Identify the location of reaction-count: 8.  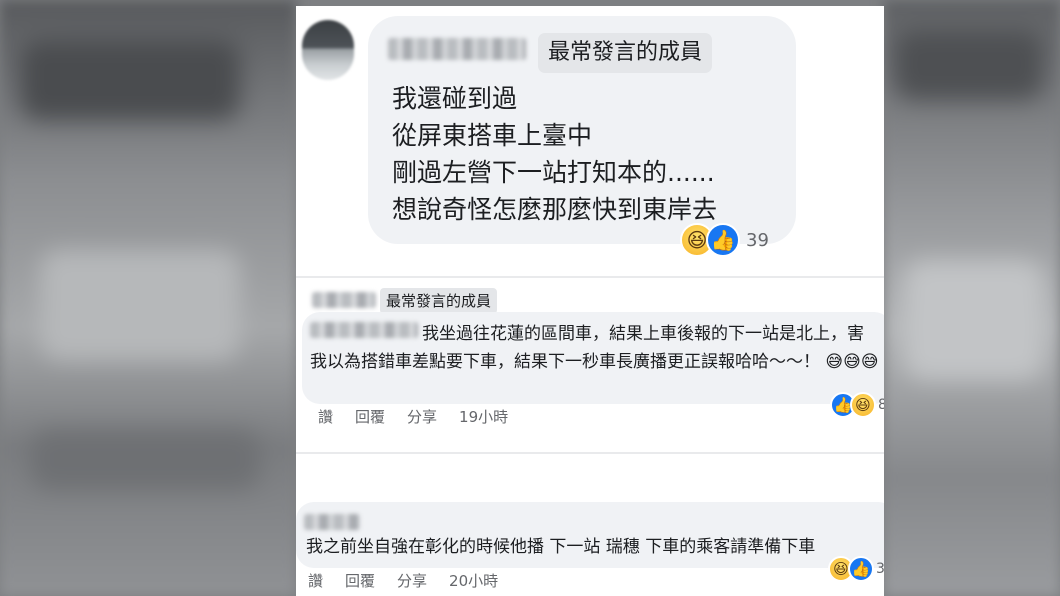
(881, 405).